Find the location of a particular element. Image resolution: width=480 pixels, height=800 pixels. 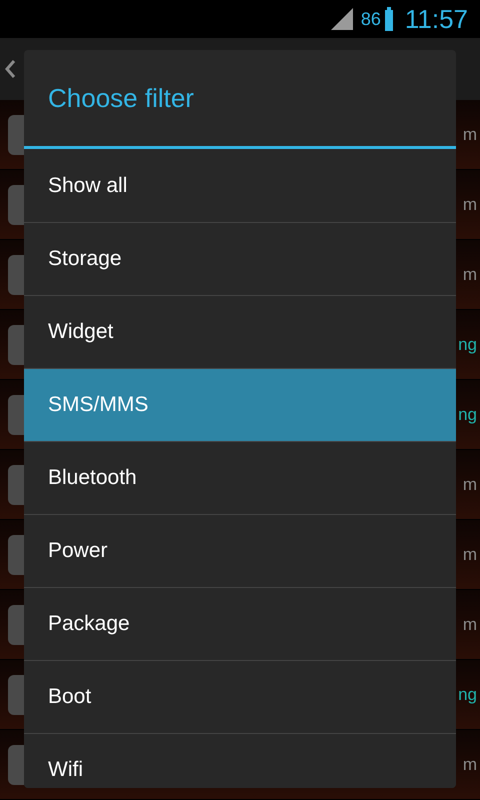

back-icon is located at coordinates (10, 69).